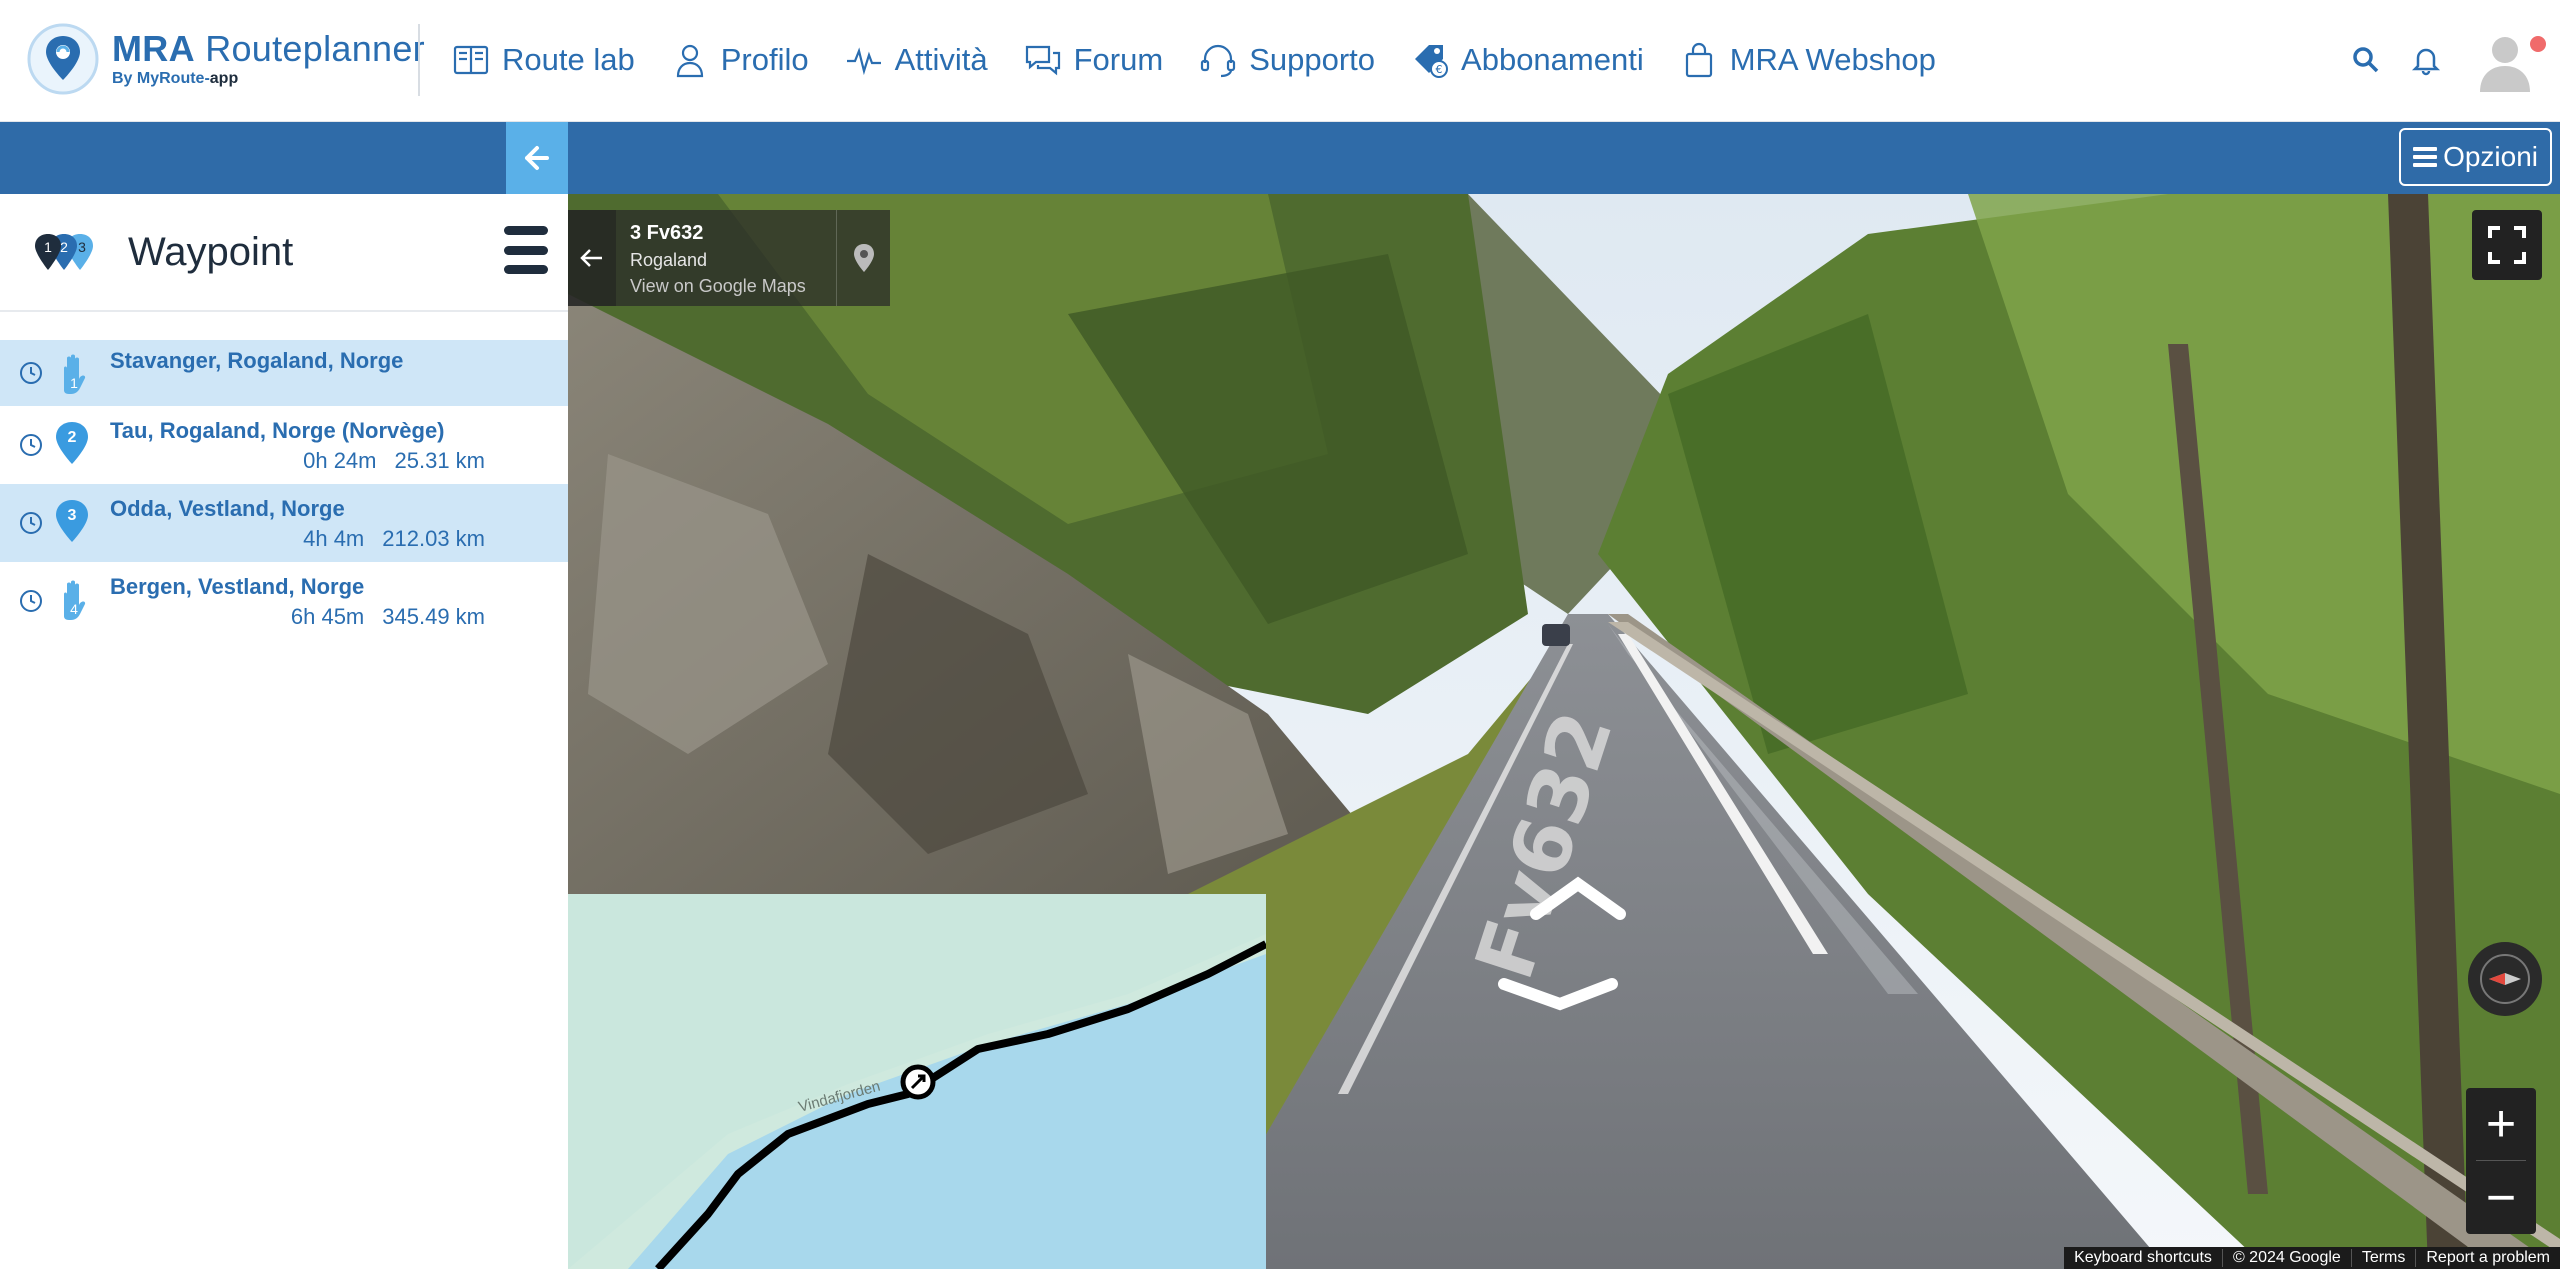 The image size is (2560, 1269). I want to click on waypoint-number: 2, so click(72, 437).